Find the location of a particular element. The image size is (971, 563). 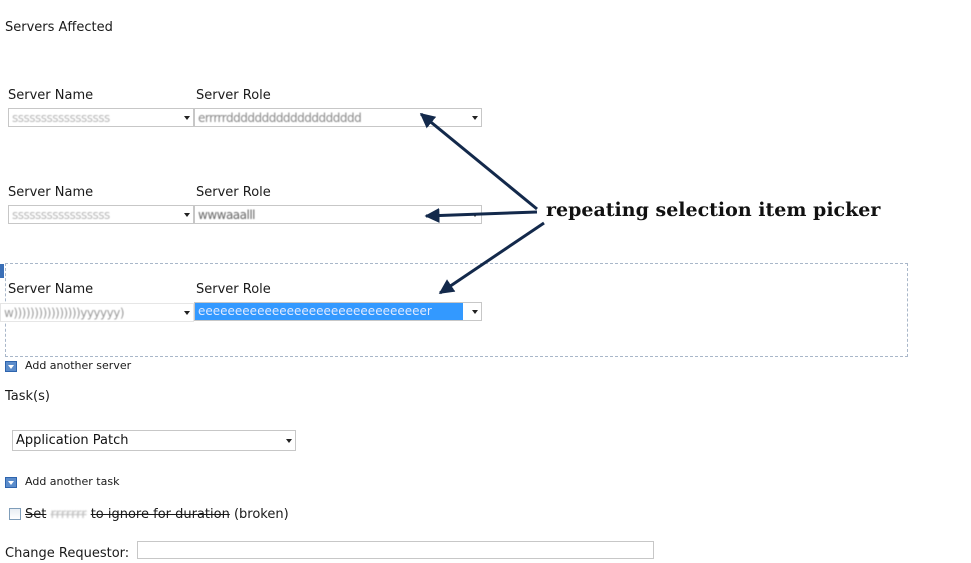

ignore-label-prefix: Set is located at coordinates (36, 514).